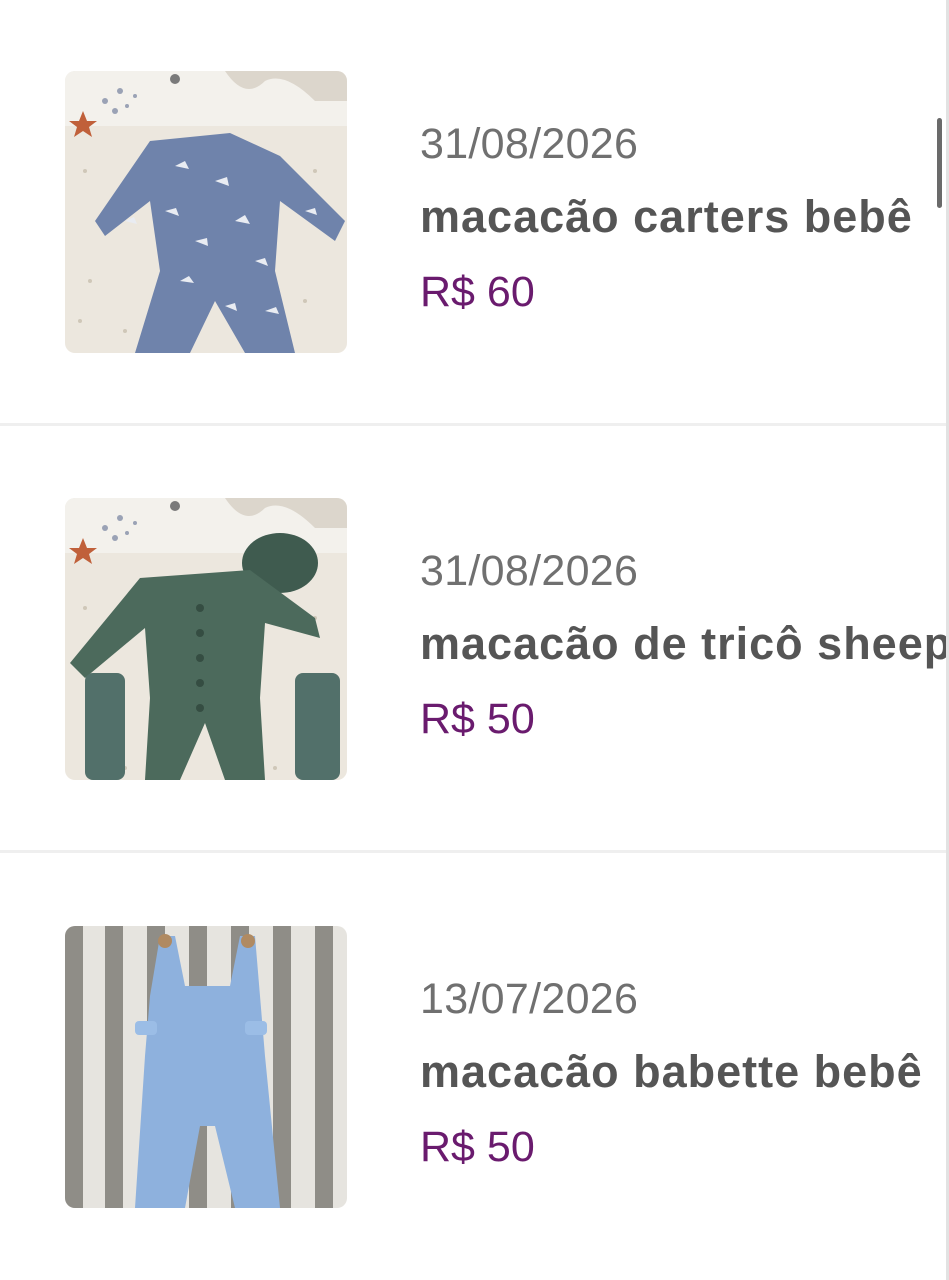 The height and width of the screenshot is (1280, 949). What do you see at coordinates (939, 163) in the screenshot?
I see `scrollbar` at bounding box center [939, 163].